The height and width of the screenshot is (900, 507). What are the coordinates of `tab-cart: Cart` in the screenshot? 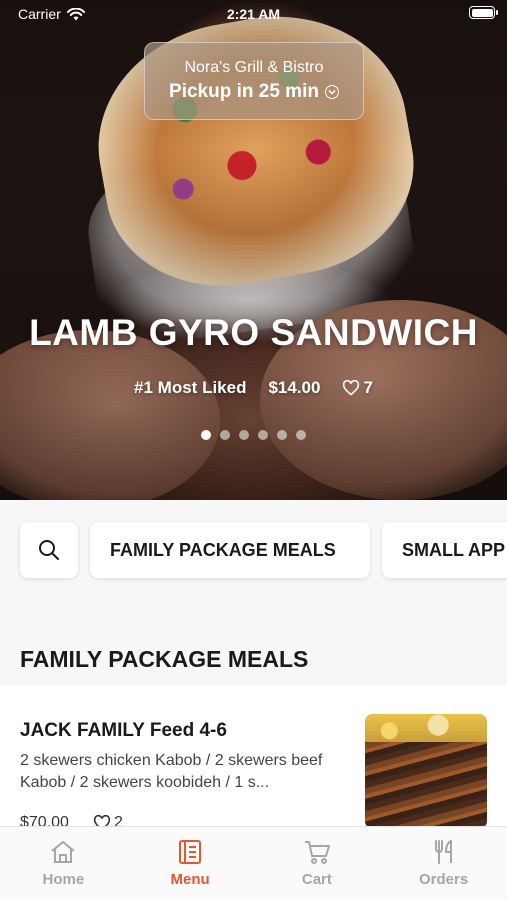 It's located at (317, 863).